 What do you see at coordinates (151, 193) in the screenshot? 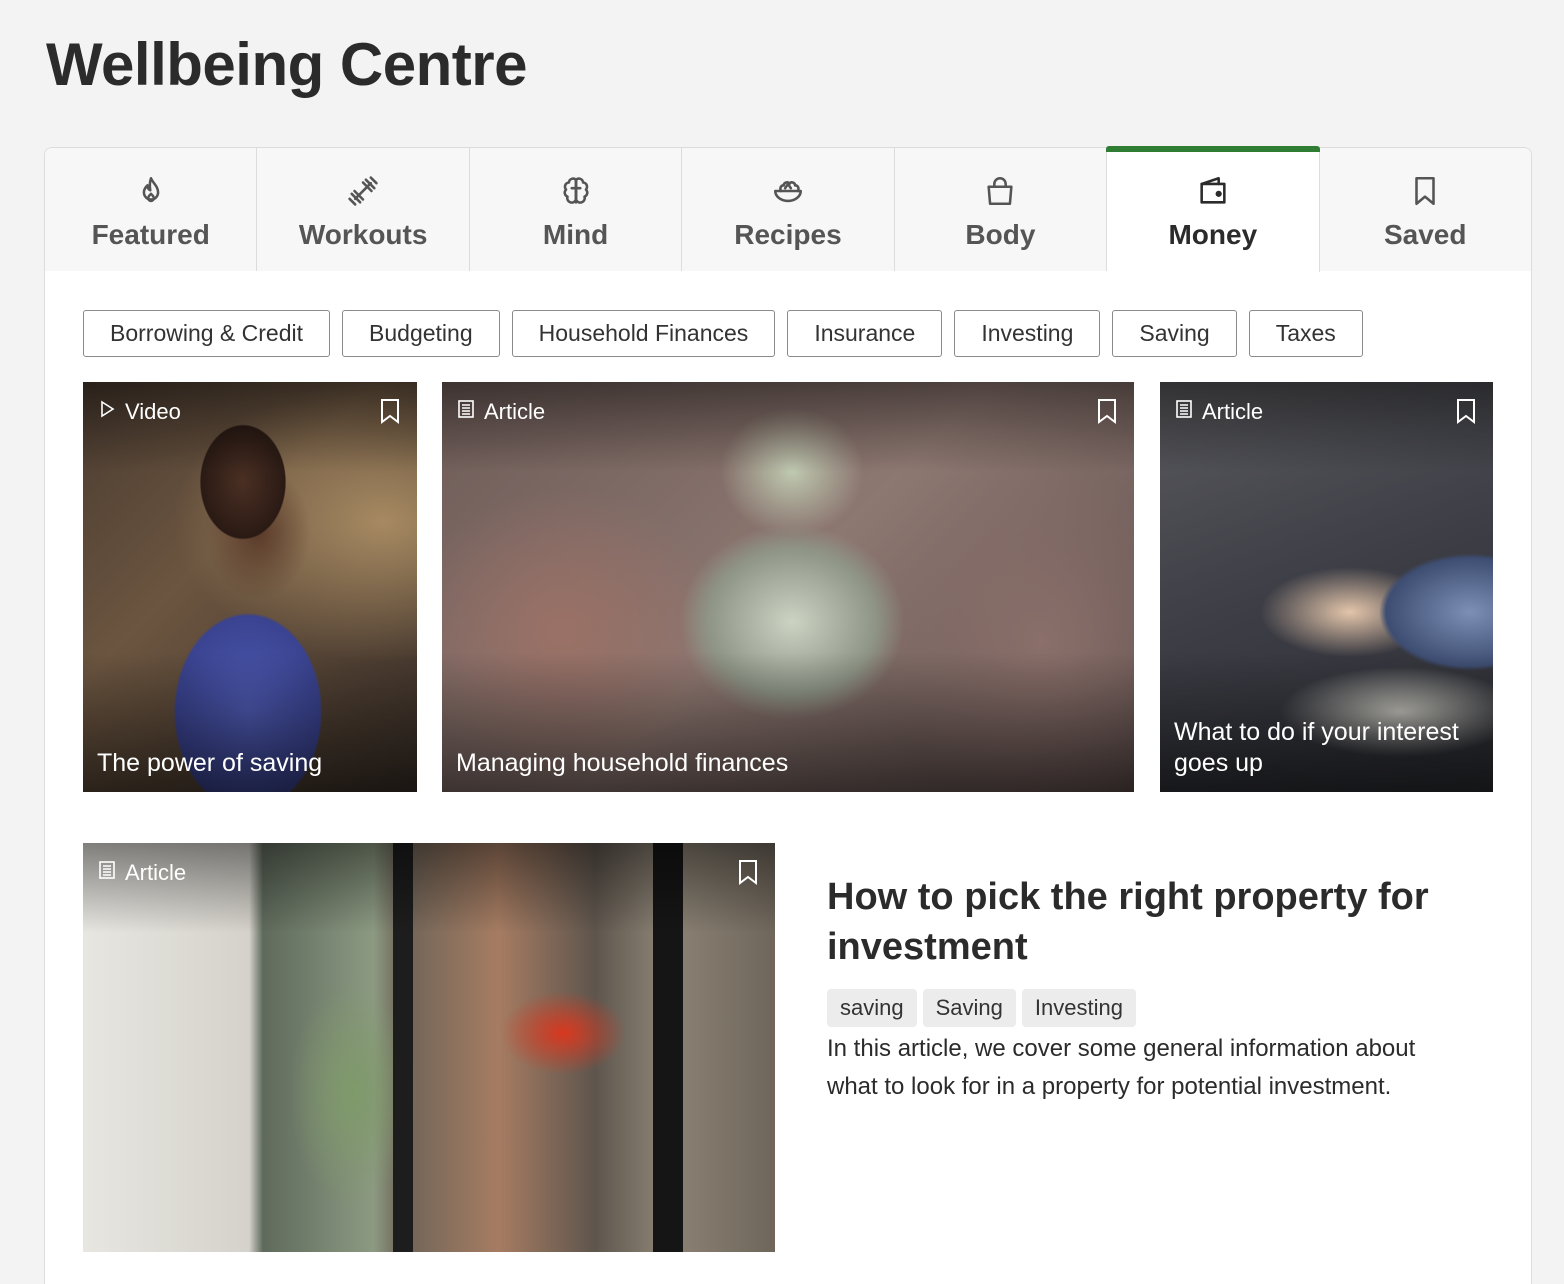
I see `flame-icon` at bounding box center [151, 193].